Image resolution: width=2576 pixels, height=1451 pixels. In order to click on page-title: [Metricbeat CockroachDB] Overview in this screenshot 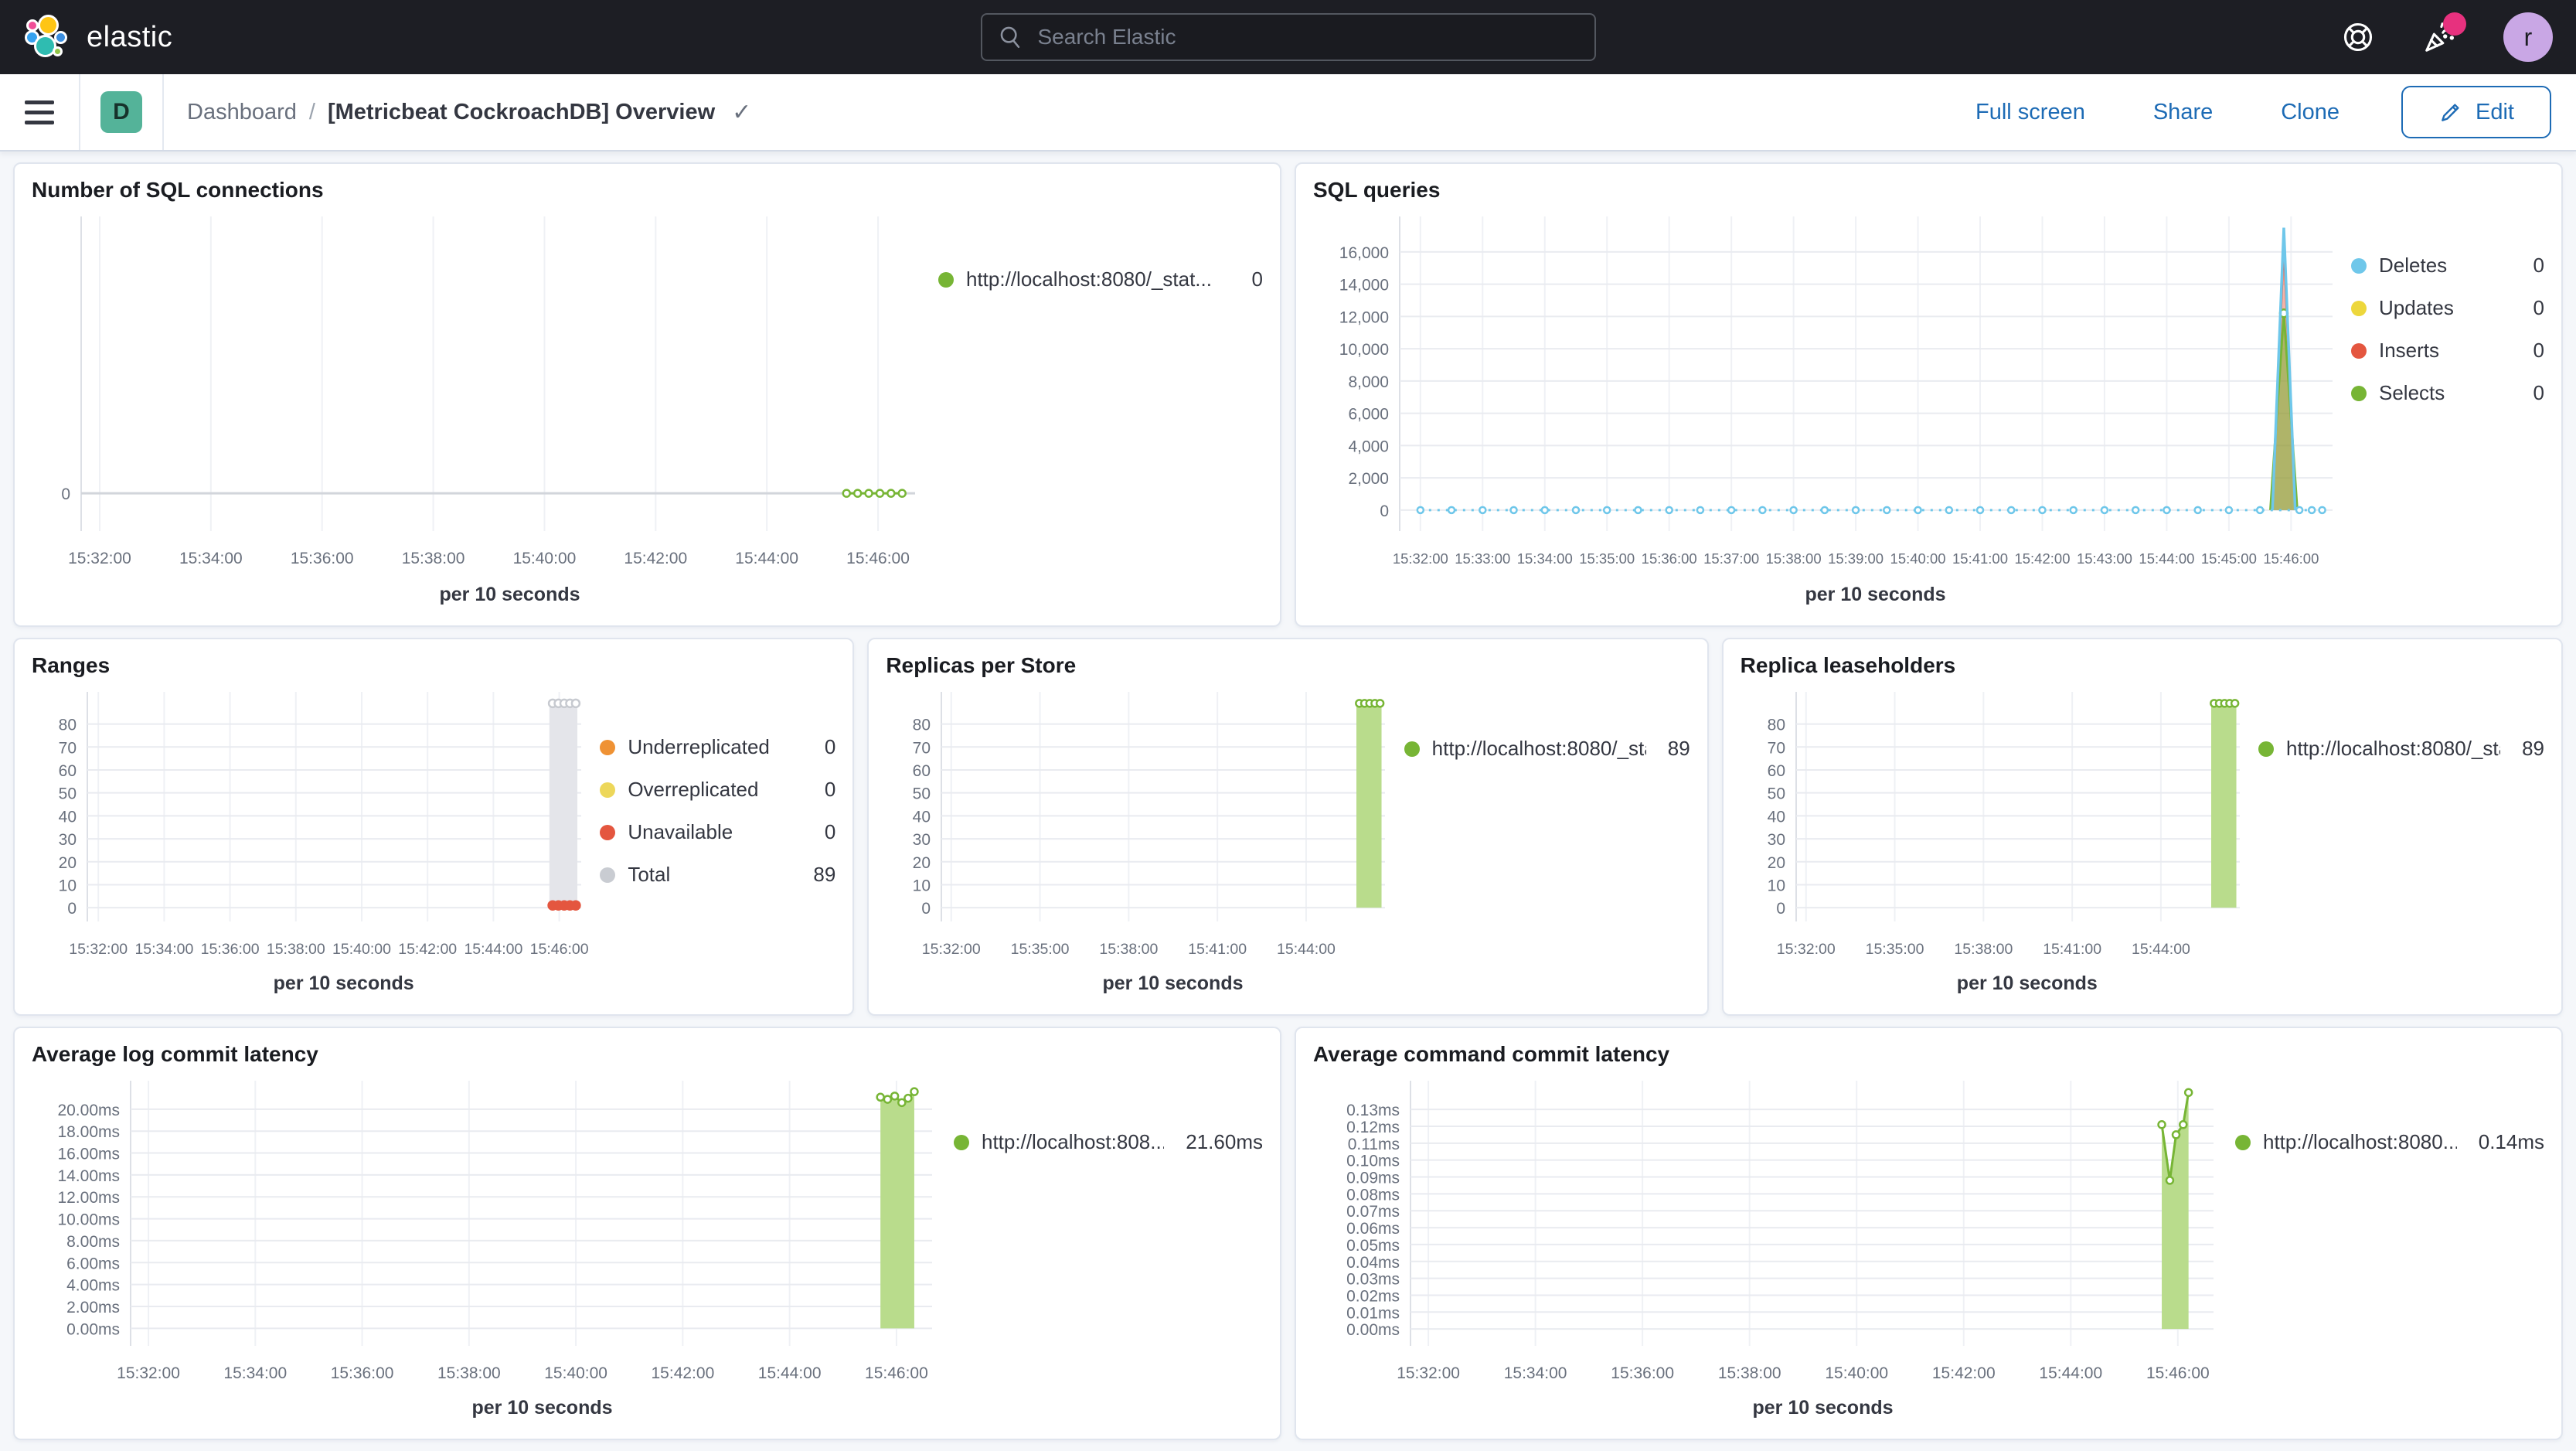, I will do `click(521, 112)`.